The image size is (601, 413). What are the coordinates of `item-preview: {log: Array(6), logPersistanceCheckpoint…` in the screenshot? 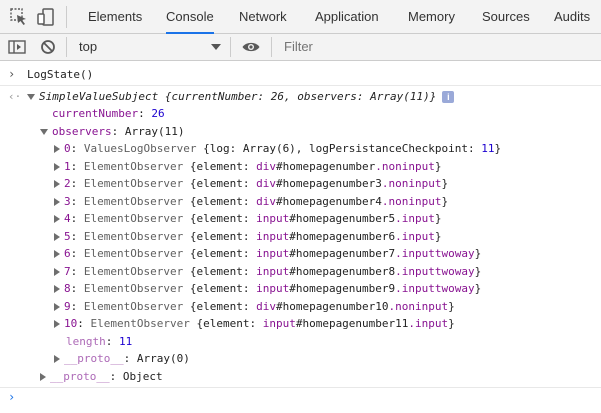 It's located at (342, 148).